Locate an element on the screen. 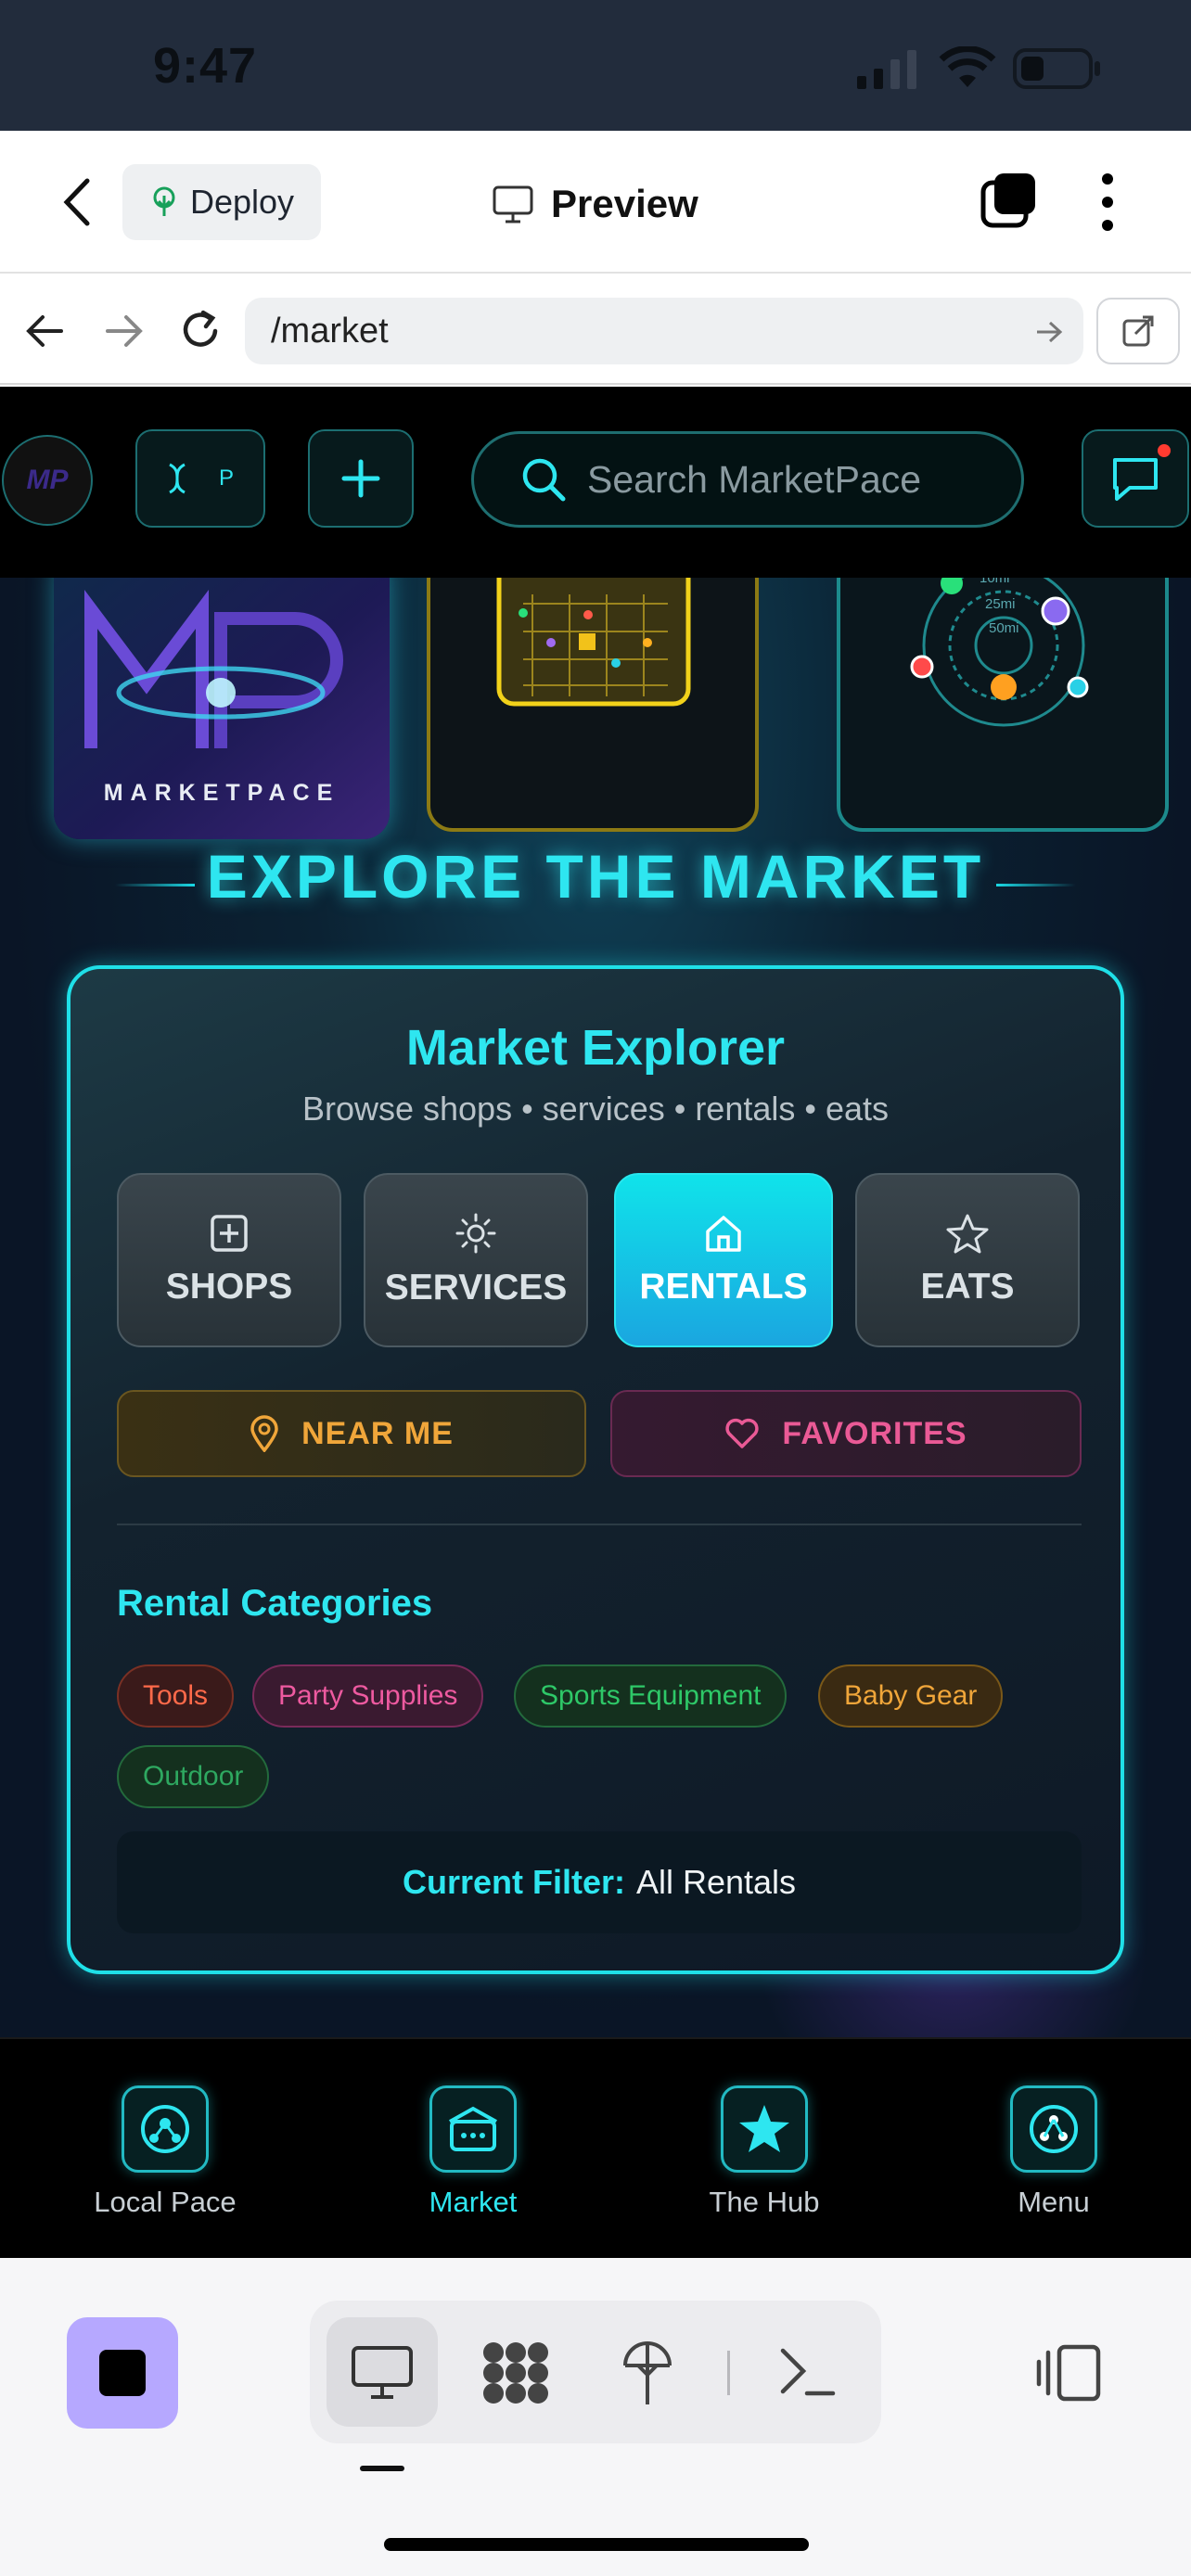 The image size is (1191, 2576). panel-toggle-icon is located at coordinates (1068, 2373).